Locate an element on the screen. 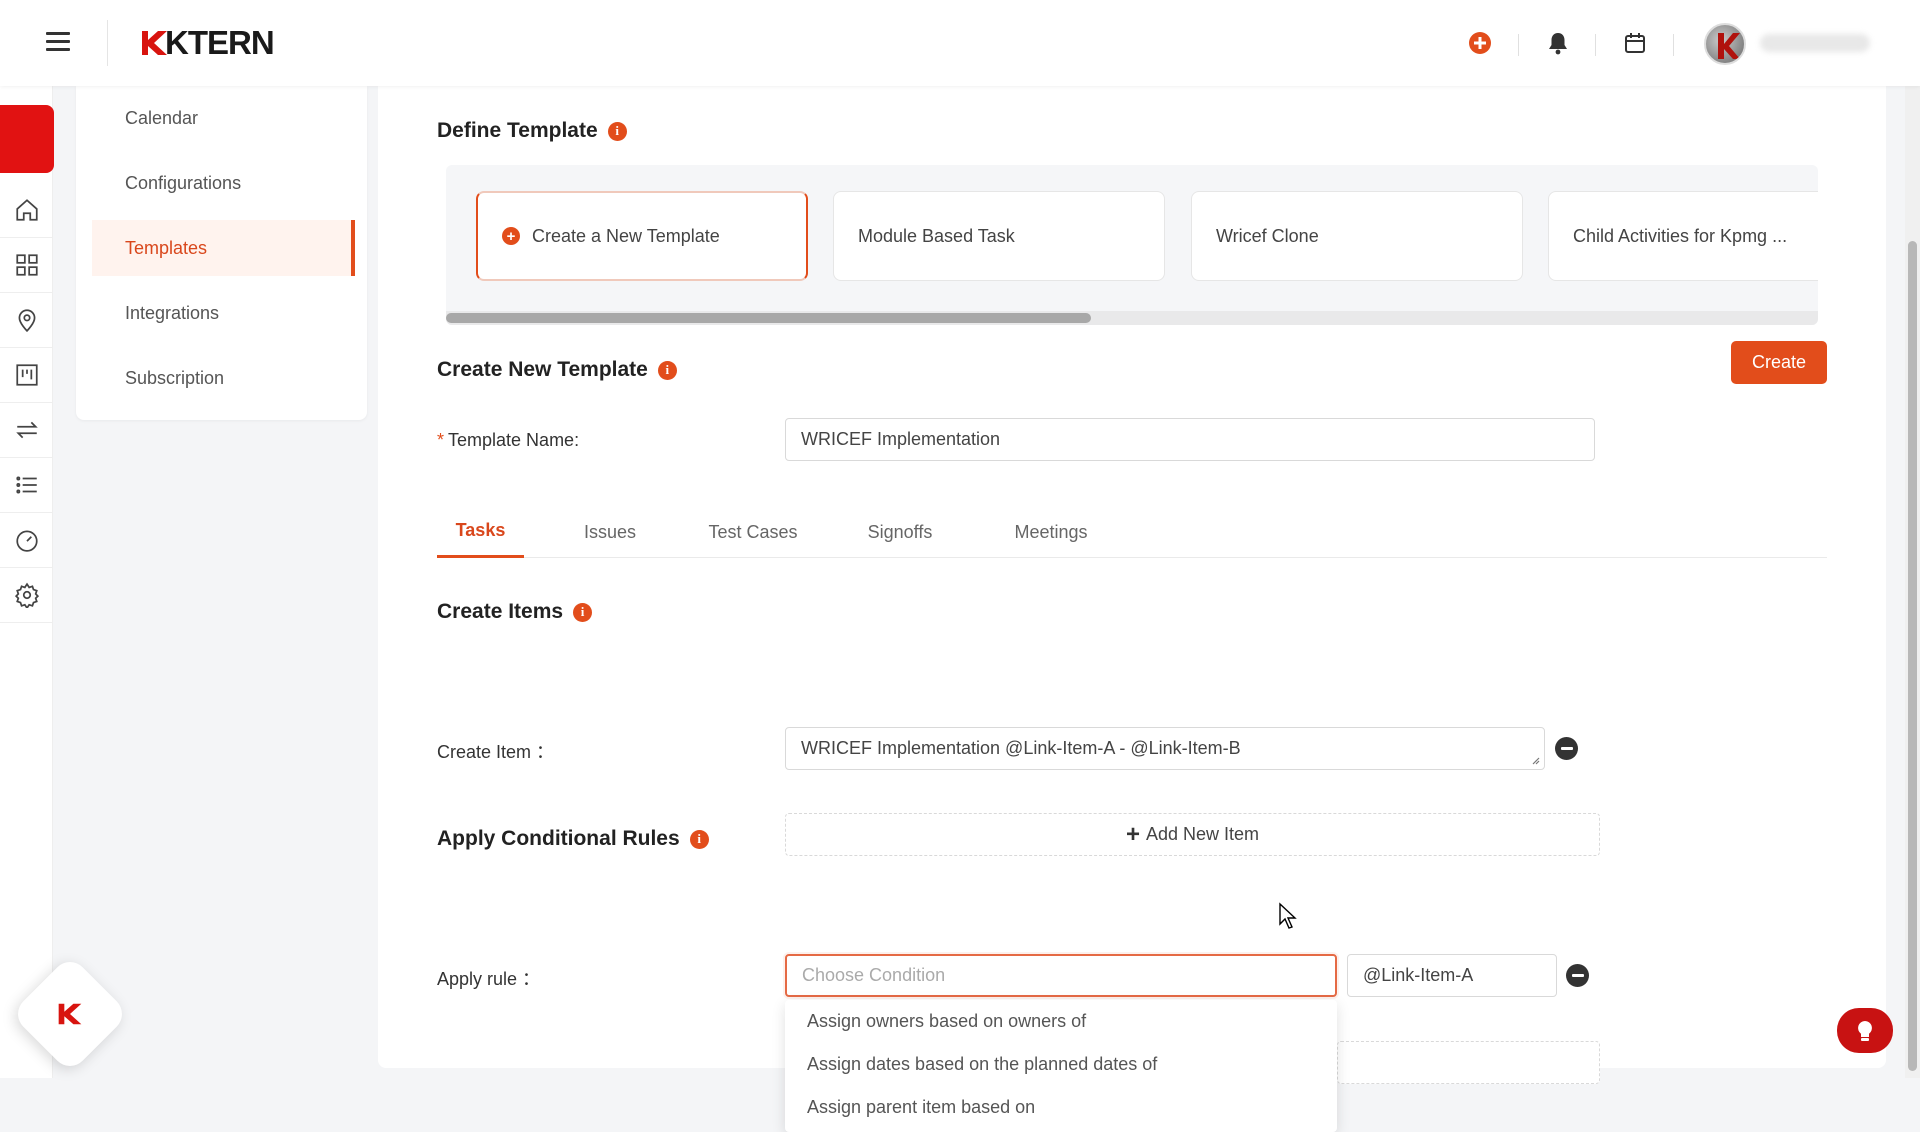 This screenshot has width=1920, height=1132. define-template-heading: Define Template i is located at coordinates (532, 131).